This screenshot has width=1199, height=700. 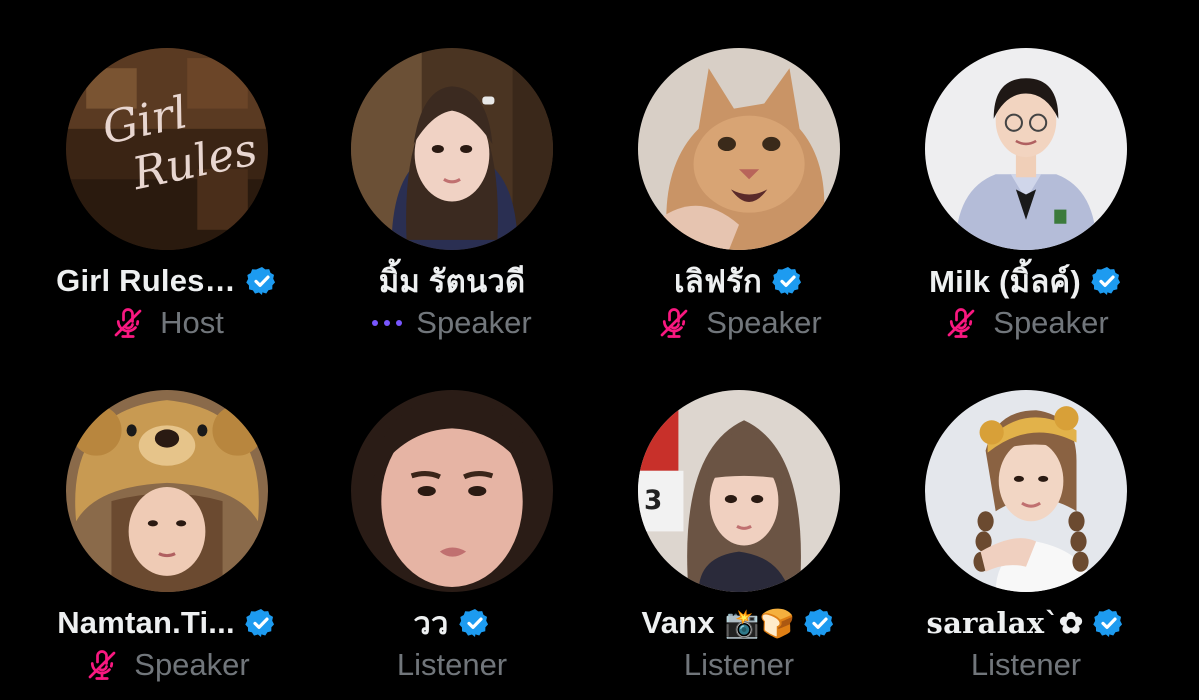 I want to click on avatar: 3, so click(x=739, y=491).